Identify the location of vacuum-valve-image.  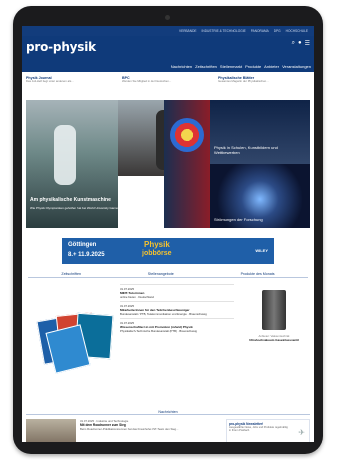
(274, 310).